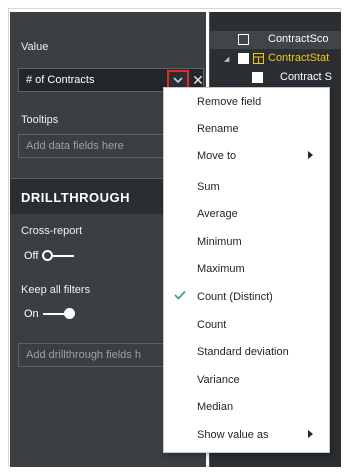 This screenshot has width=348, height=473. Describe the element at coordinates (246, 129) in the screenshot. I see `menu-item-rename: Rename` at that location.